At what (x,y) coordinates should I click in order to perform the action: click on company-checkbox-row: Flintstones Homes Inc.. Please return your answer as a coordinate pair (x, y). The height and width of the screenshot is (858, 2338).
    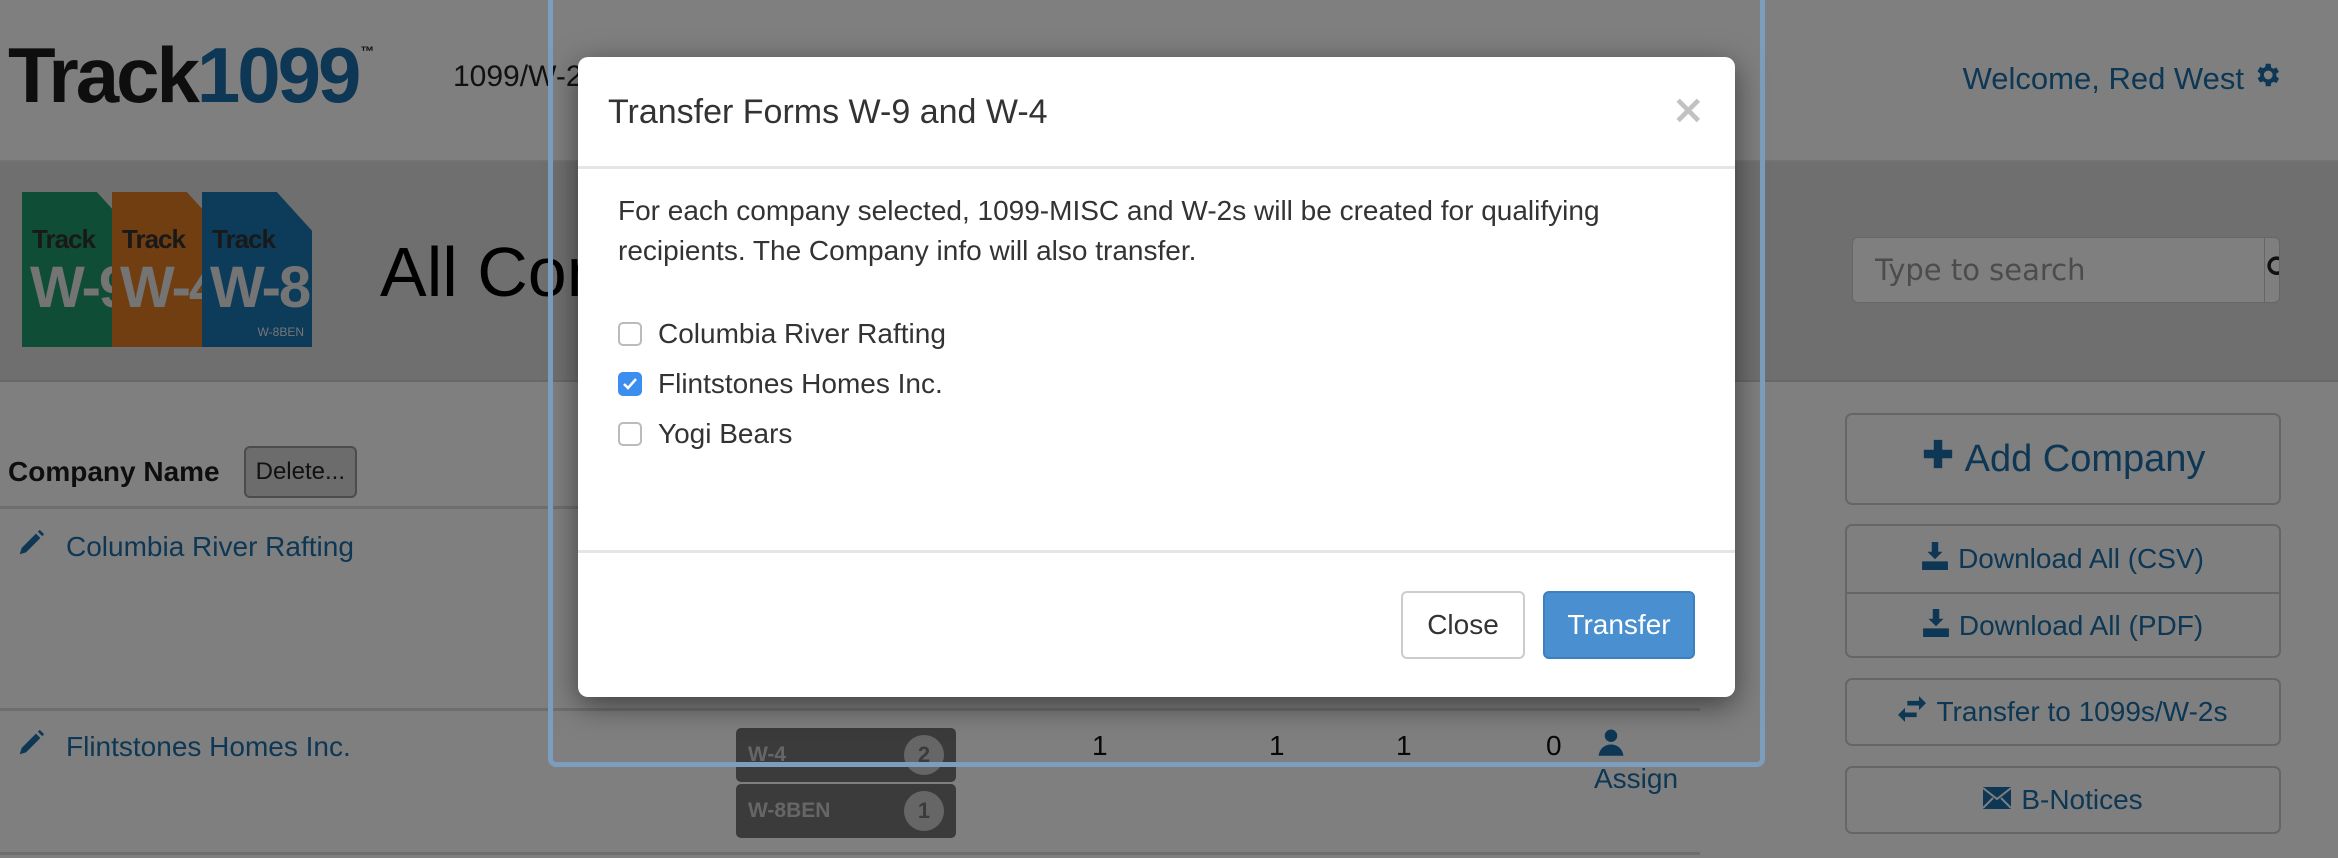
    Looking at the image, I should click on (1156, 384).